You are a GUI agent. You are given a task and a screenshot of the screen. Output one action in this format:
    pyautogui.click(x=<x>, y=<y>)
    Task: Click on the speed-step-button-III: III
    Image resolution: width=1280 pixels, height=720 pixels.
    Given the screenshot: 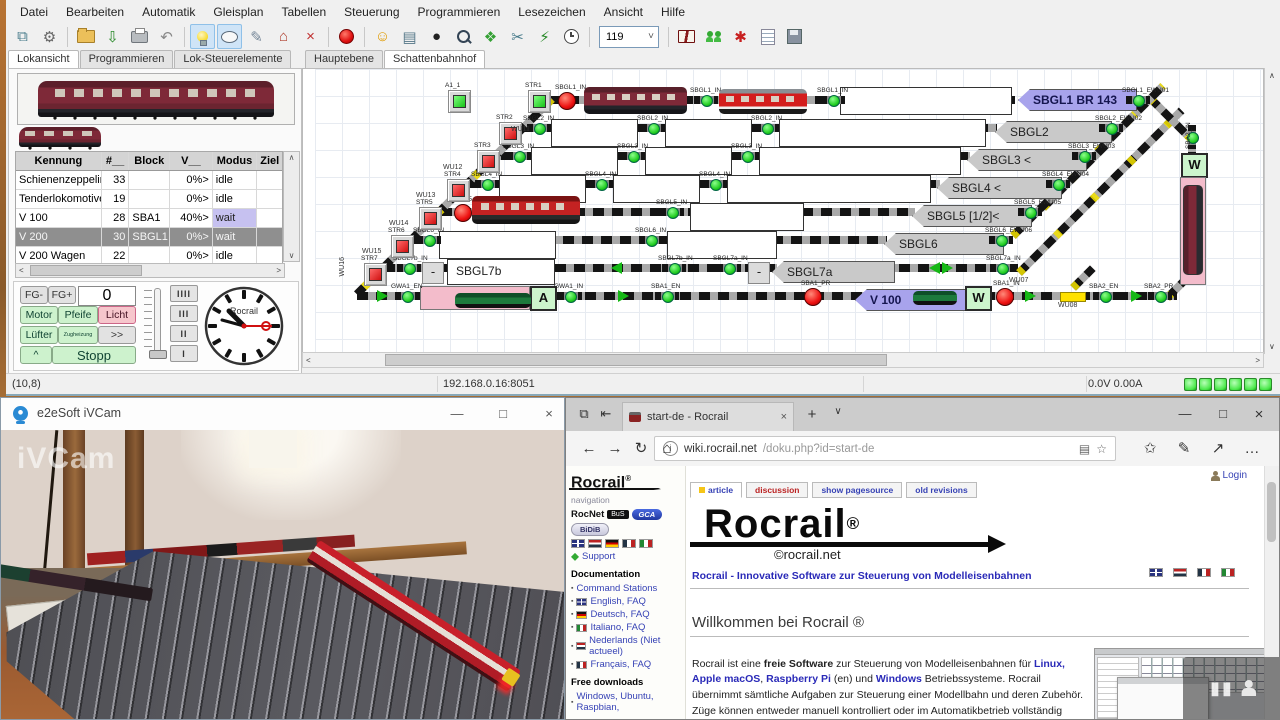 What is the action you would take?
    pyautogui.click(x=184, y=313)
    